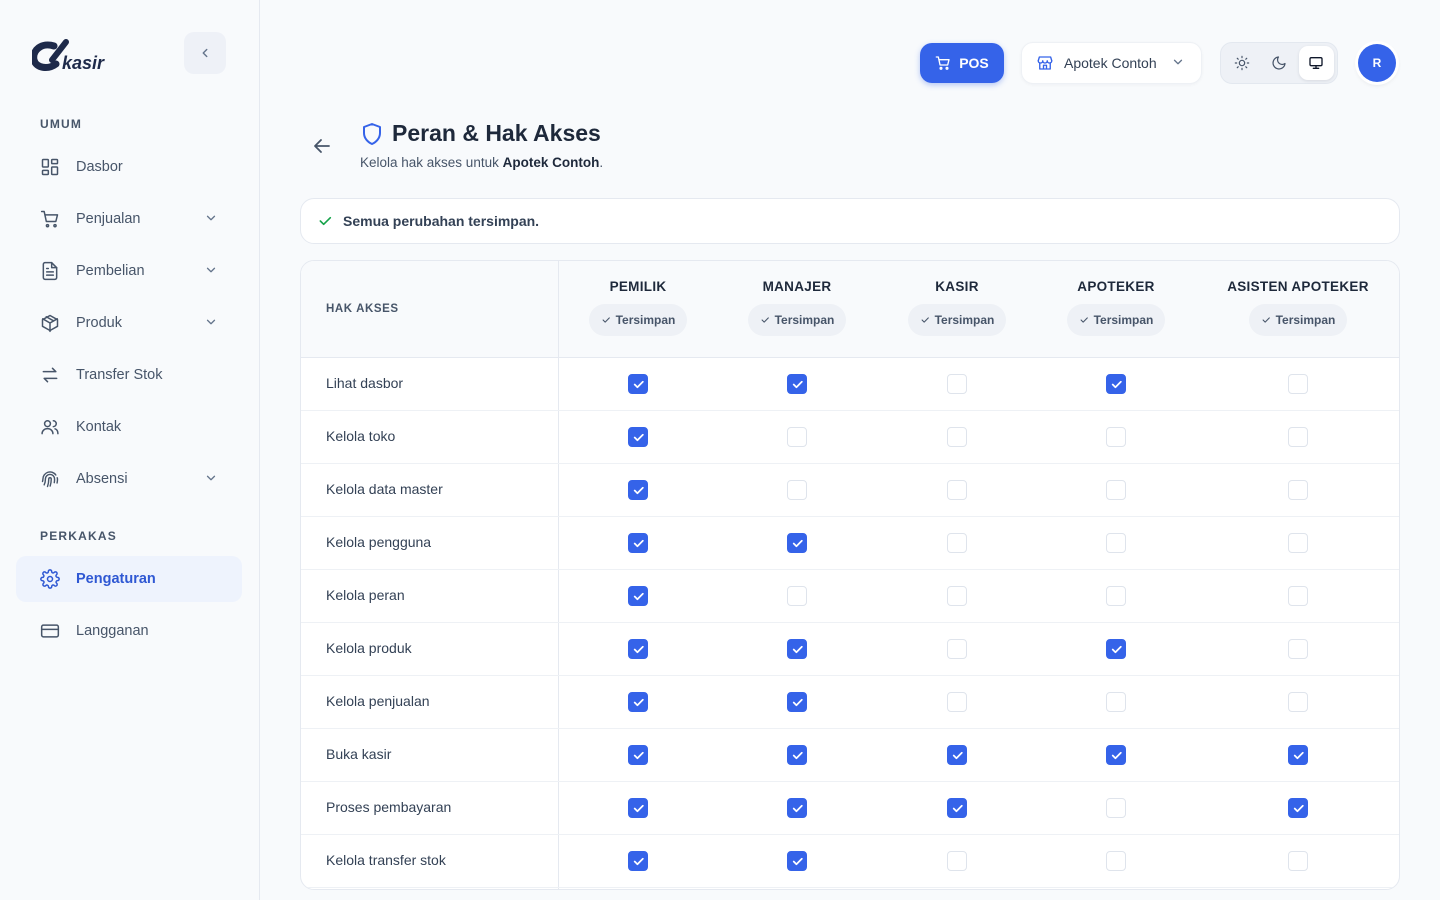 The width and height of the screenshot is (1440, 900). Describe the element at coordinates (850, 702) in the screenshot. I see `table-row: Kelola penjualan` at that location.